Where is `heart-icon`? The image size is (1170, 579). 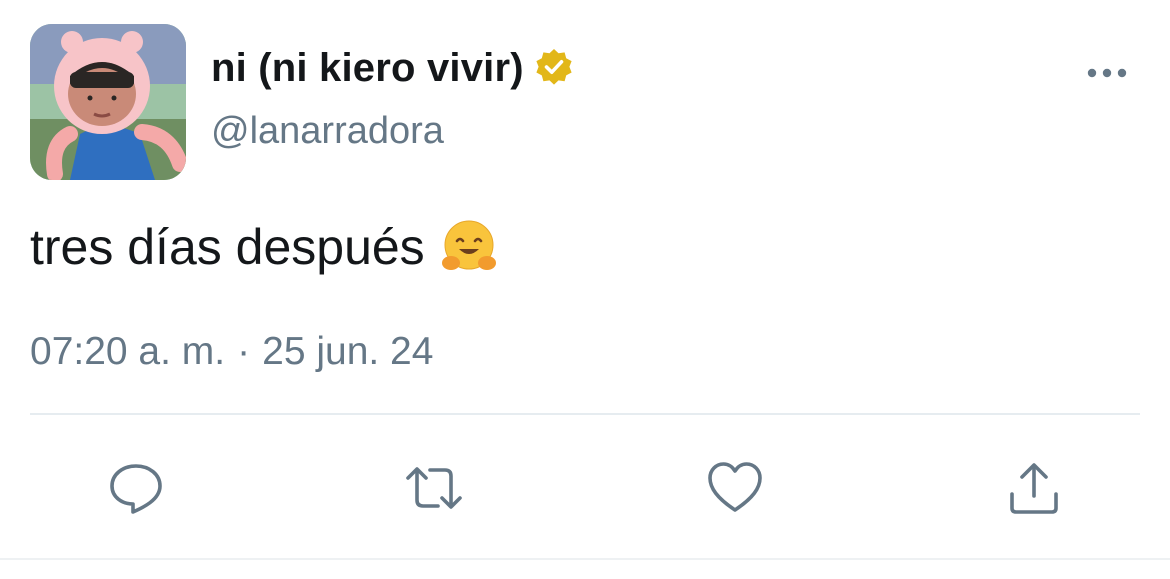 heart-icon is located at coordinates (735, 487).